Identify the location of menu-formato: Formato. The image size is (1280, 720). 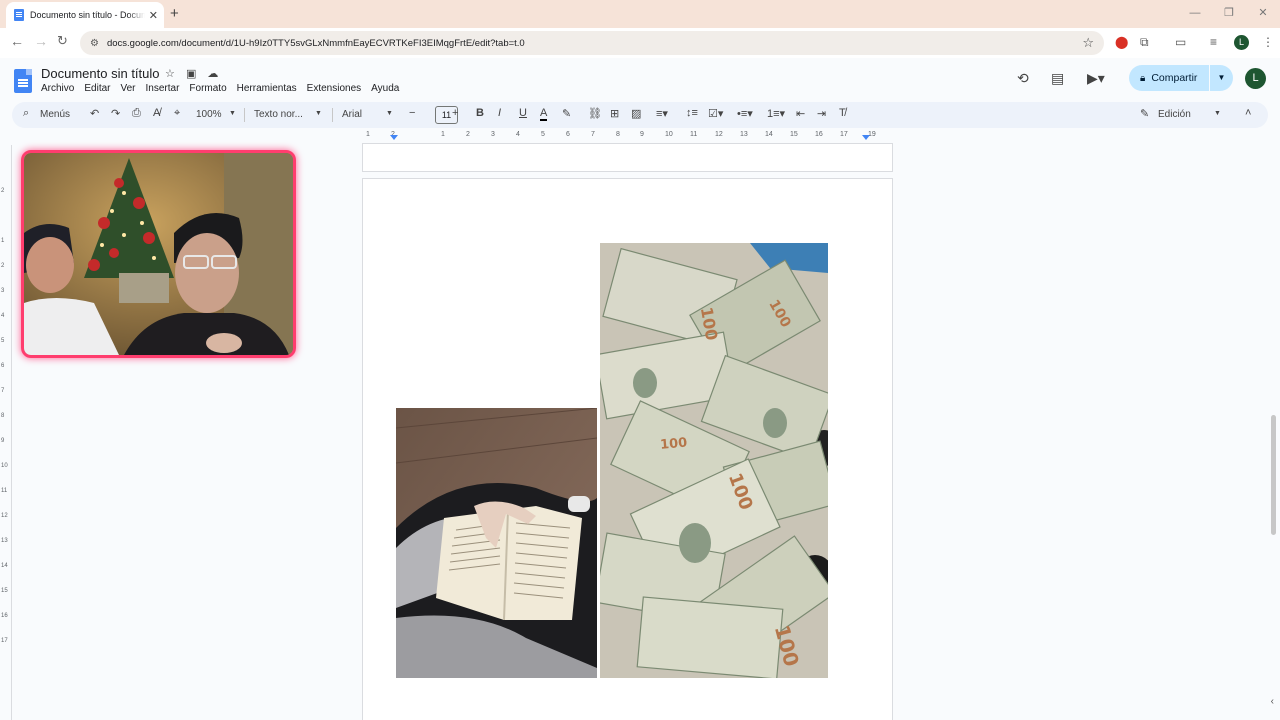
(207, 88).